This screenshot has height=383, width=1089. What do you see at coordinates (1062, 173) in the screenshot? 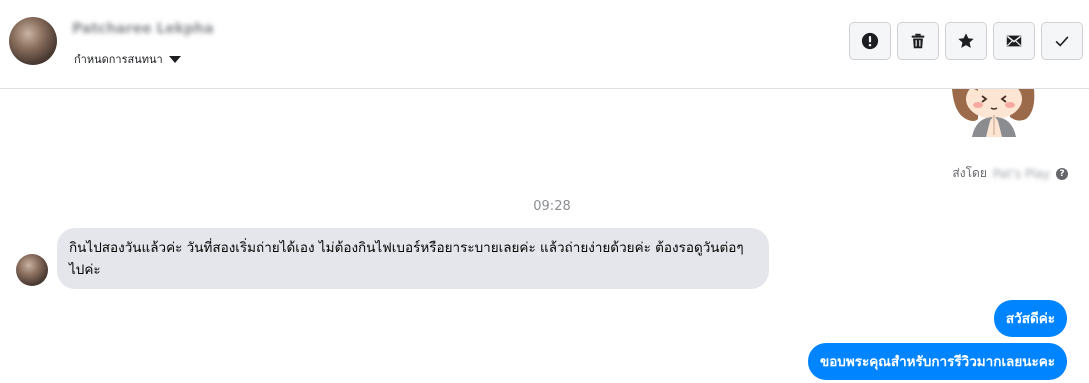
I see `question-icon: ?` at bounding box center [1062, 173].